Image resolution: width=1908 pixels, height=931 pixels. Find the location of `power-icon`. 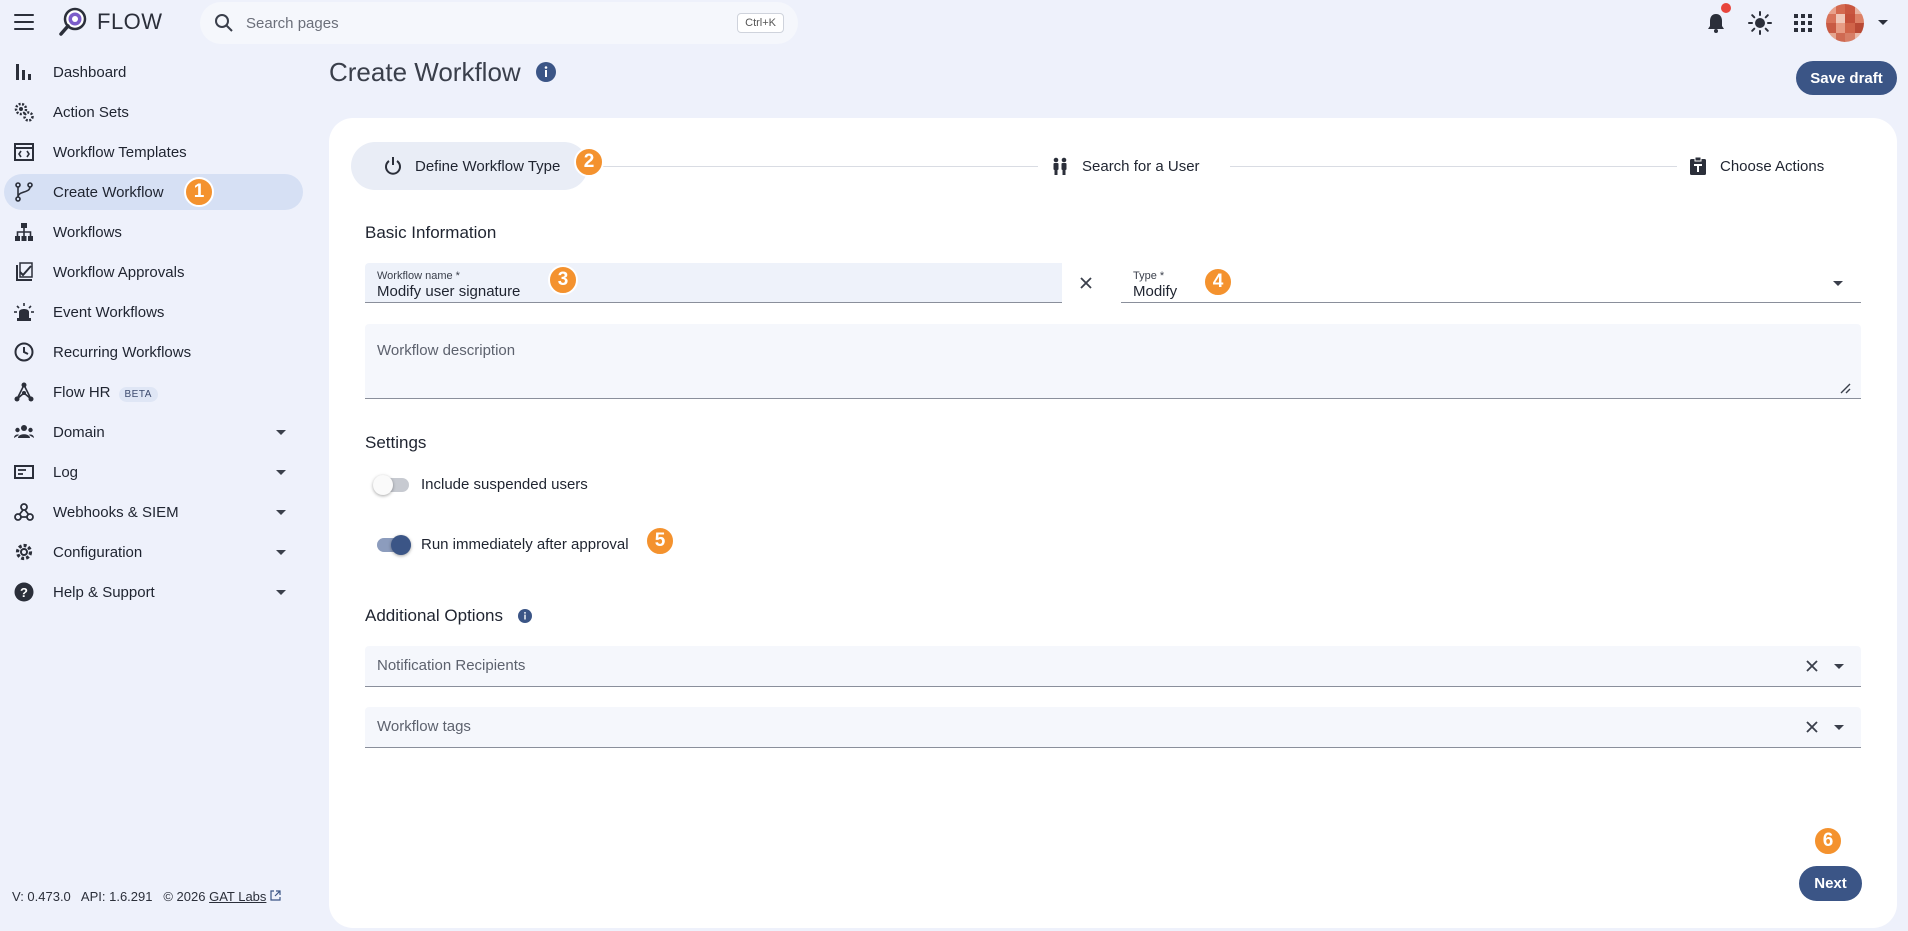

power-icon is located at coordinates (393, 166).